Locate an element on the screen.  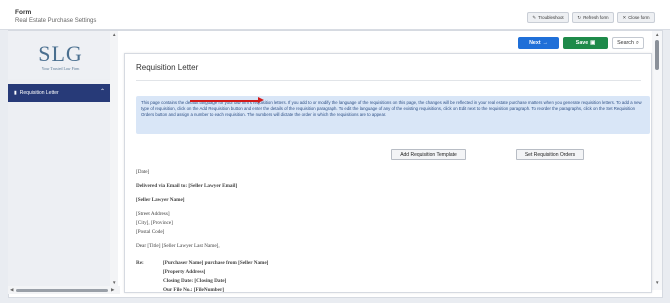
close-form-label: Close form is located at coordinates (639, 17).